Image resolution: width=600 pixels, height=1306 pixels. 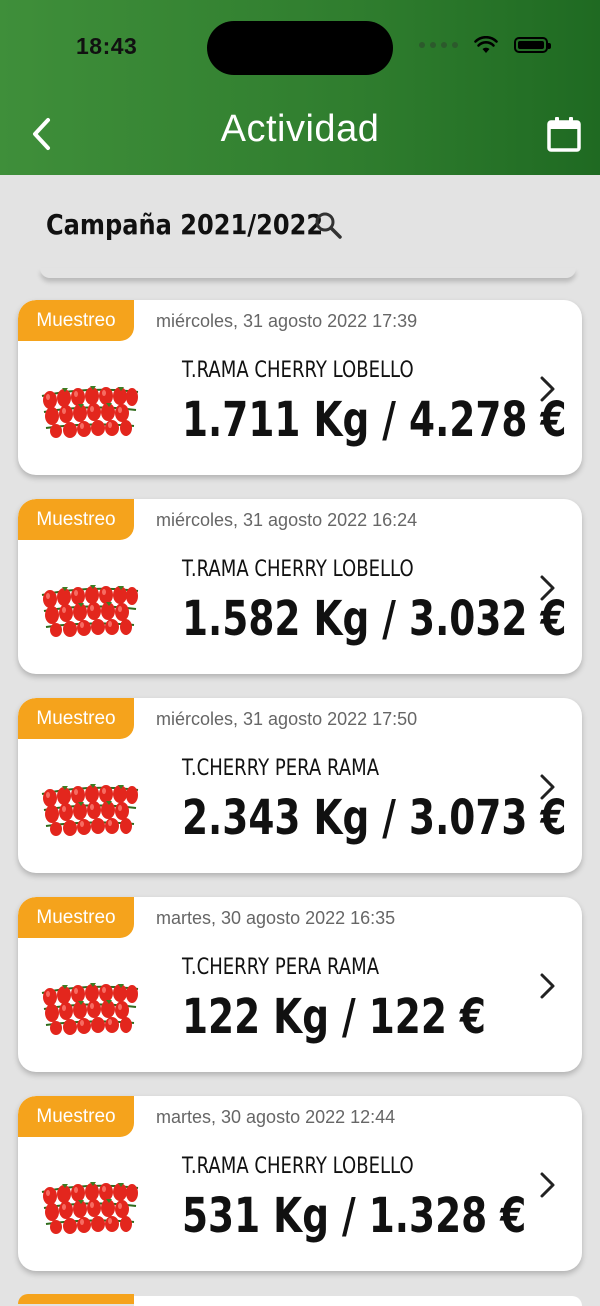 What do you see at coordinates (276, 918) in the screenshot?
I see `entry-date: martes, 30 agosto 2022 16:35` at bounding box center [276, 918].